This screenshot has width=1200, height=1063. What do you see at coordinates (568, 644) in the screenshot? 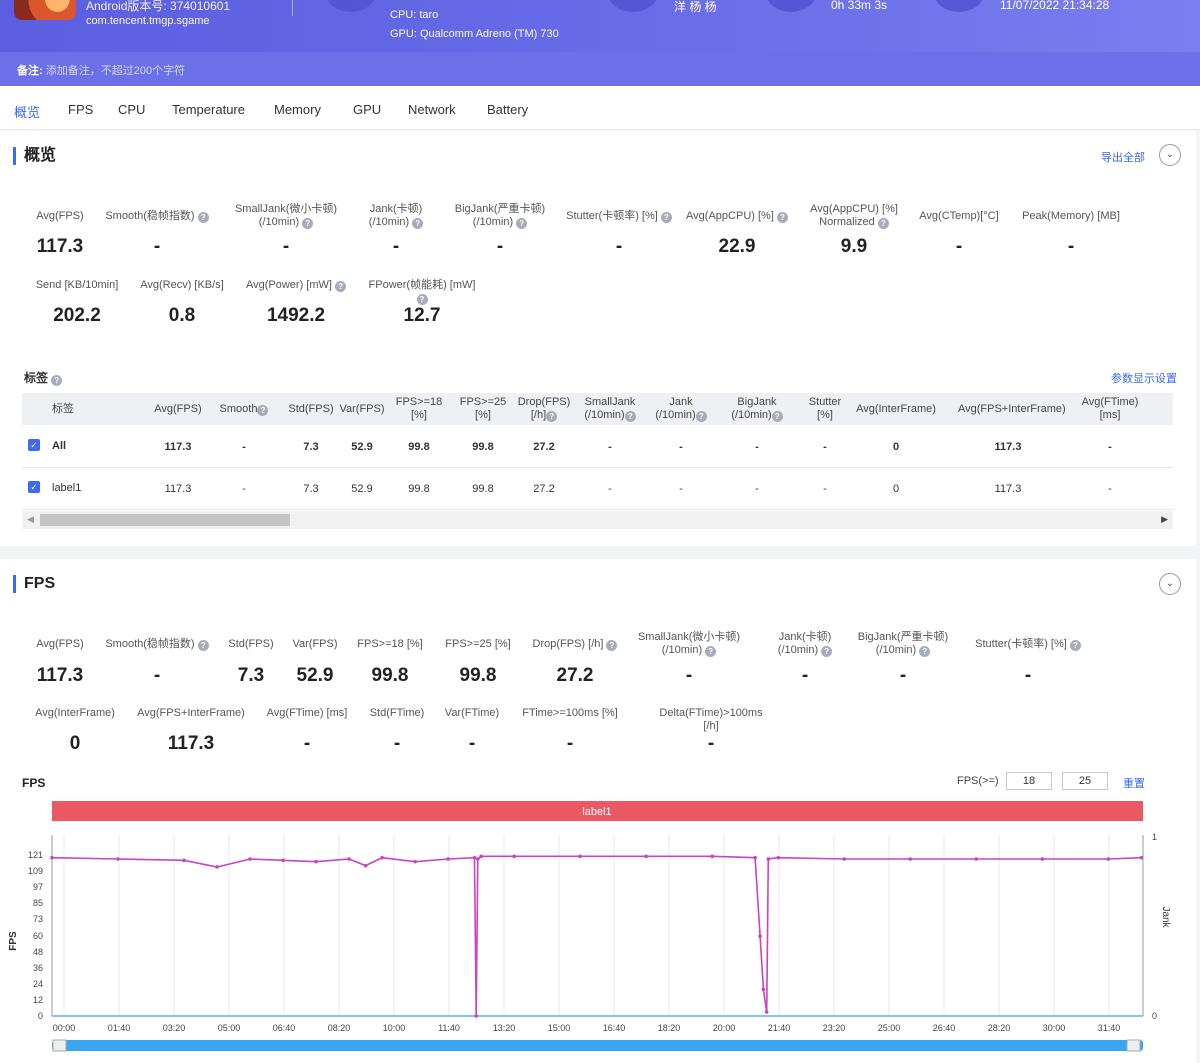
I see `metric-label-text: Drop(FPS) [/h]` at bounding box center [568, 644].